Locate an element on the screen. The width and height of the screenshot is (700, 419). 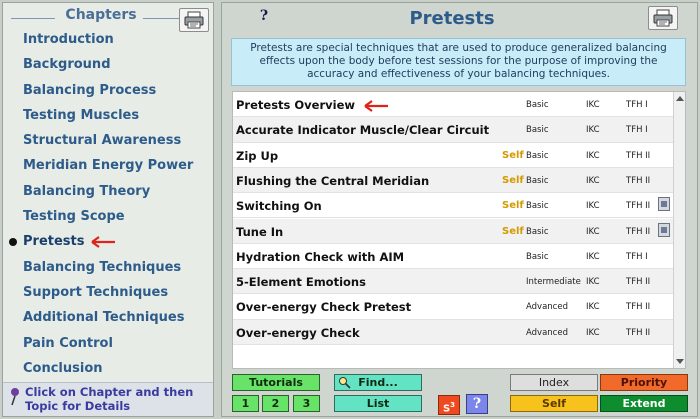
chapter-label: Conclusion is located at coordinates (63, 368).